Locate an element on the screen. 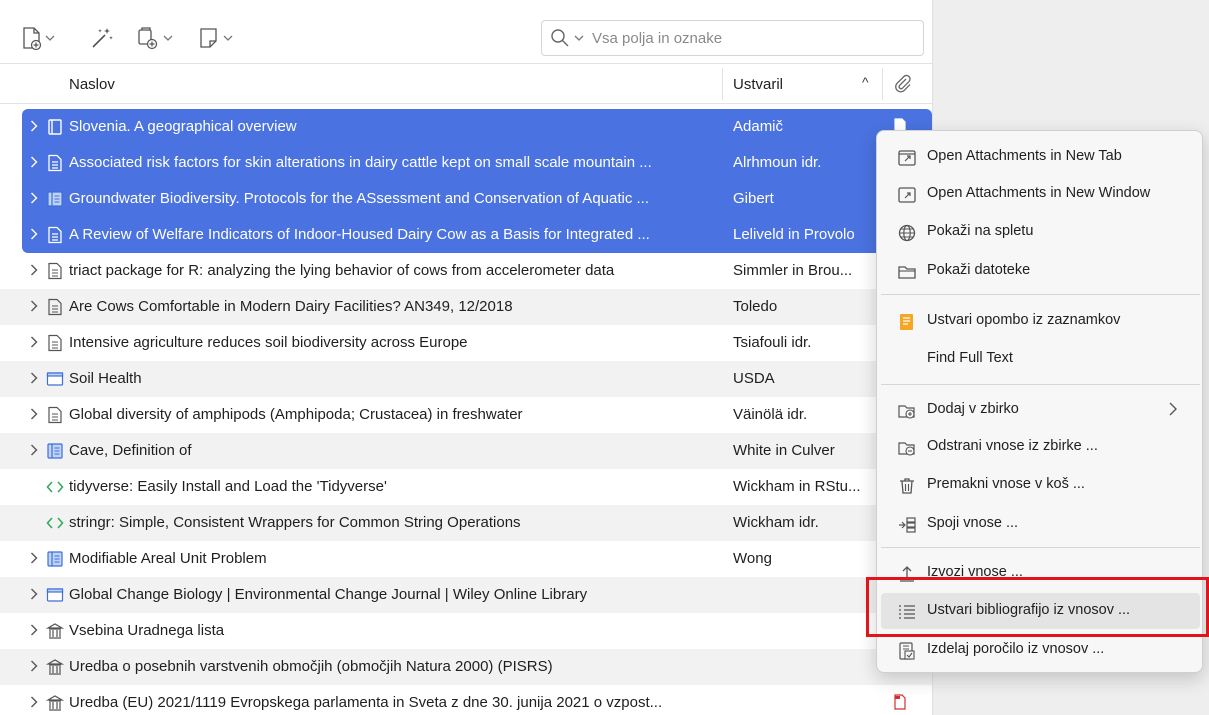 The width and height of the screenshot is (1209, 715). item-creator: Tsiafouli idr. is located at coordinates (772, 342).